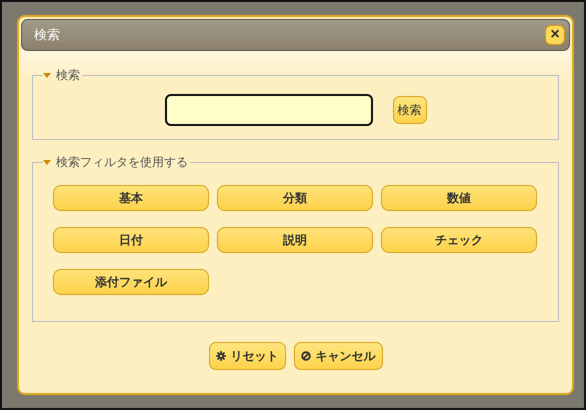 The image size is (586, 410). I want to click on close-button: ×, so click(555, 35).